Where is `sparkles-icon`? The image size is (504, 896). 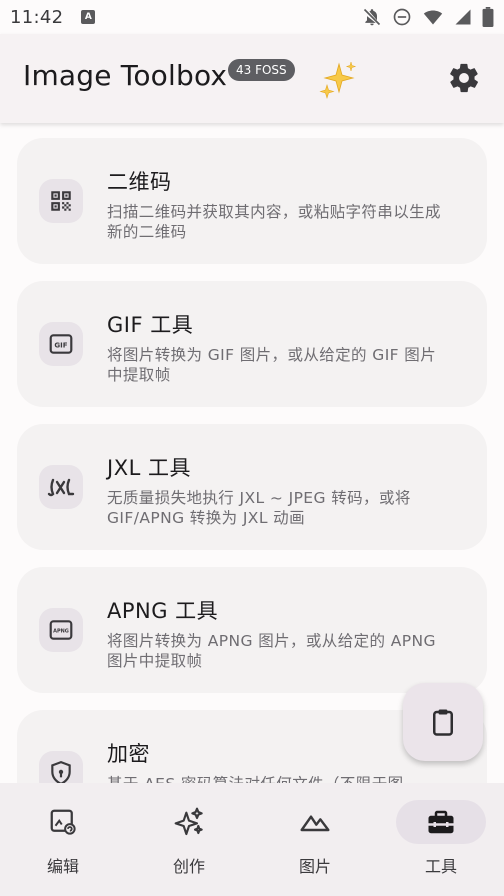 sparkles-icon is located at coordinates (338, 80).